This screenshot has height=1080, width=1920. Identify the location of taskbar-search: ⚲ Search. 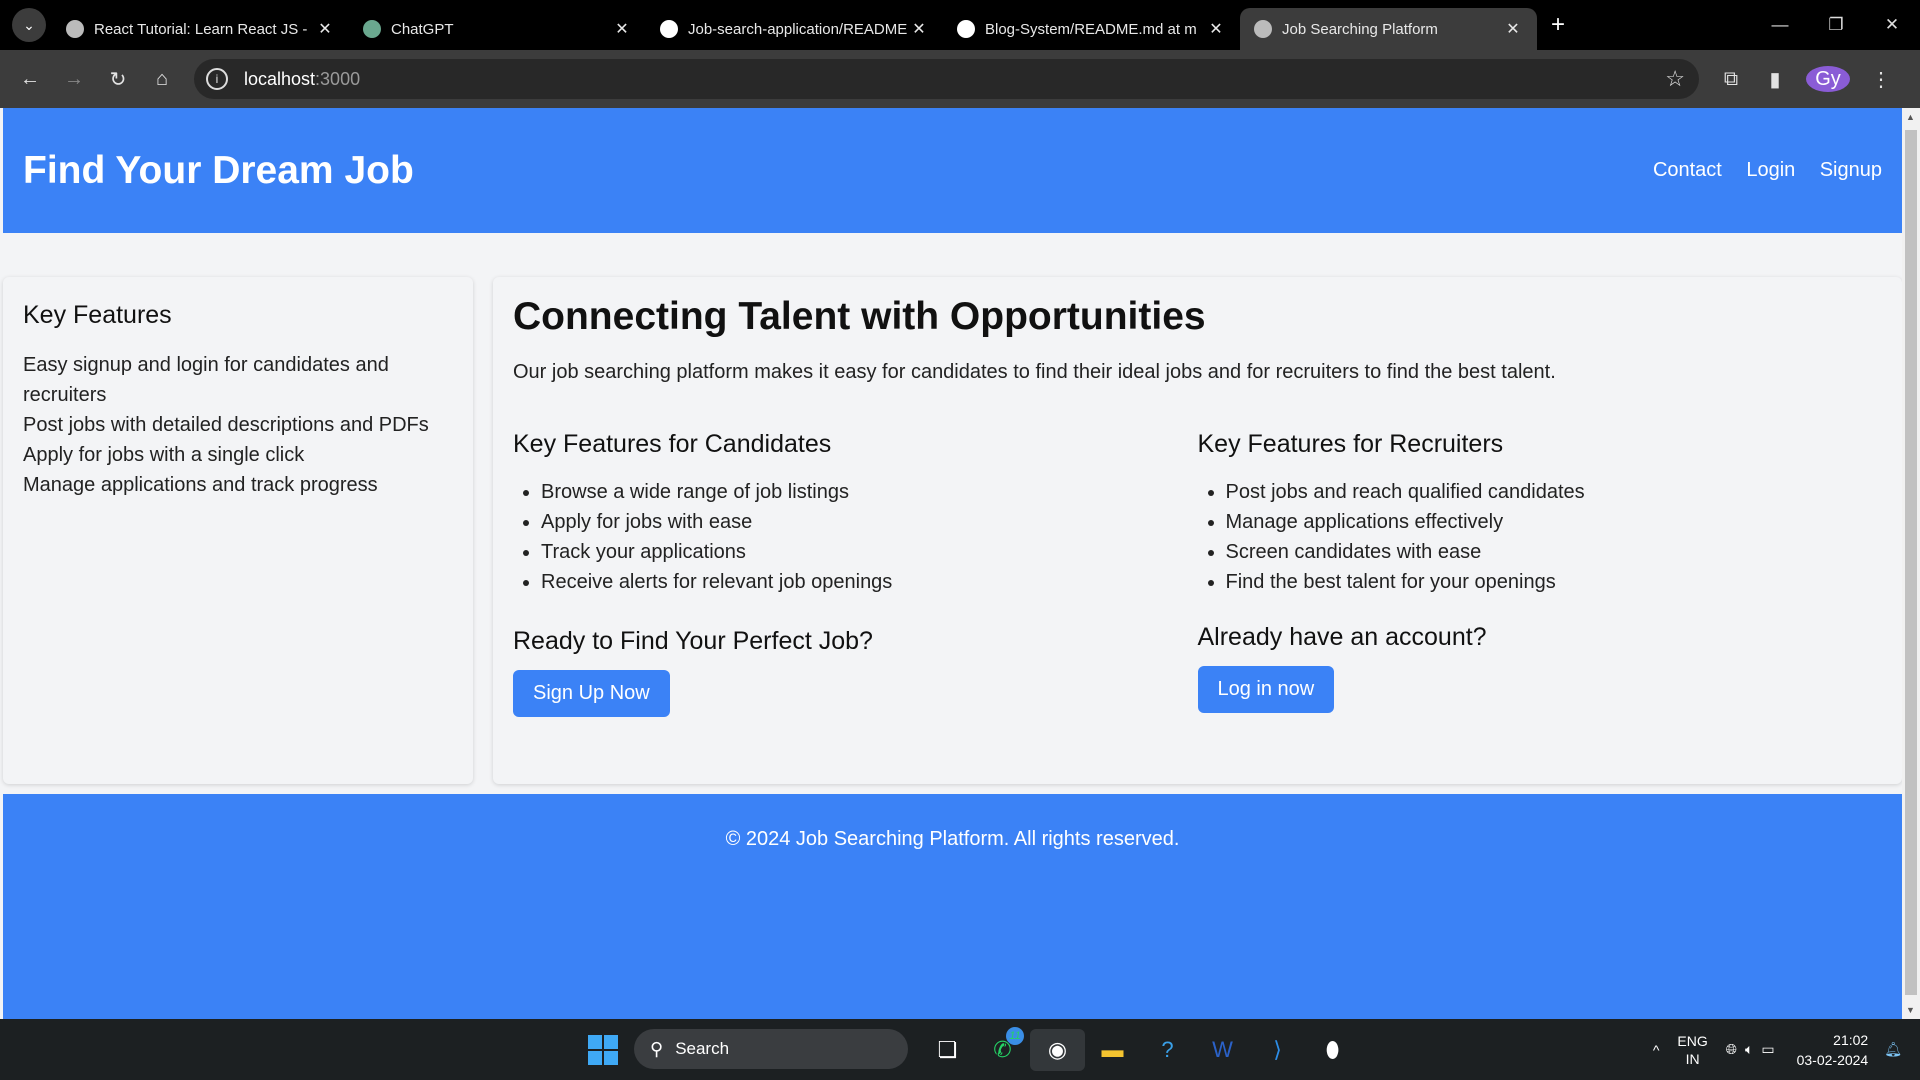
(771, 1049).